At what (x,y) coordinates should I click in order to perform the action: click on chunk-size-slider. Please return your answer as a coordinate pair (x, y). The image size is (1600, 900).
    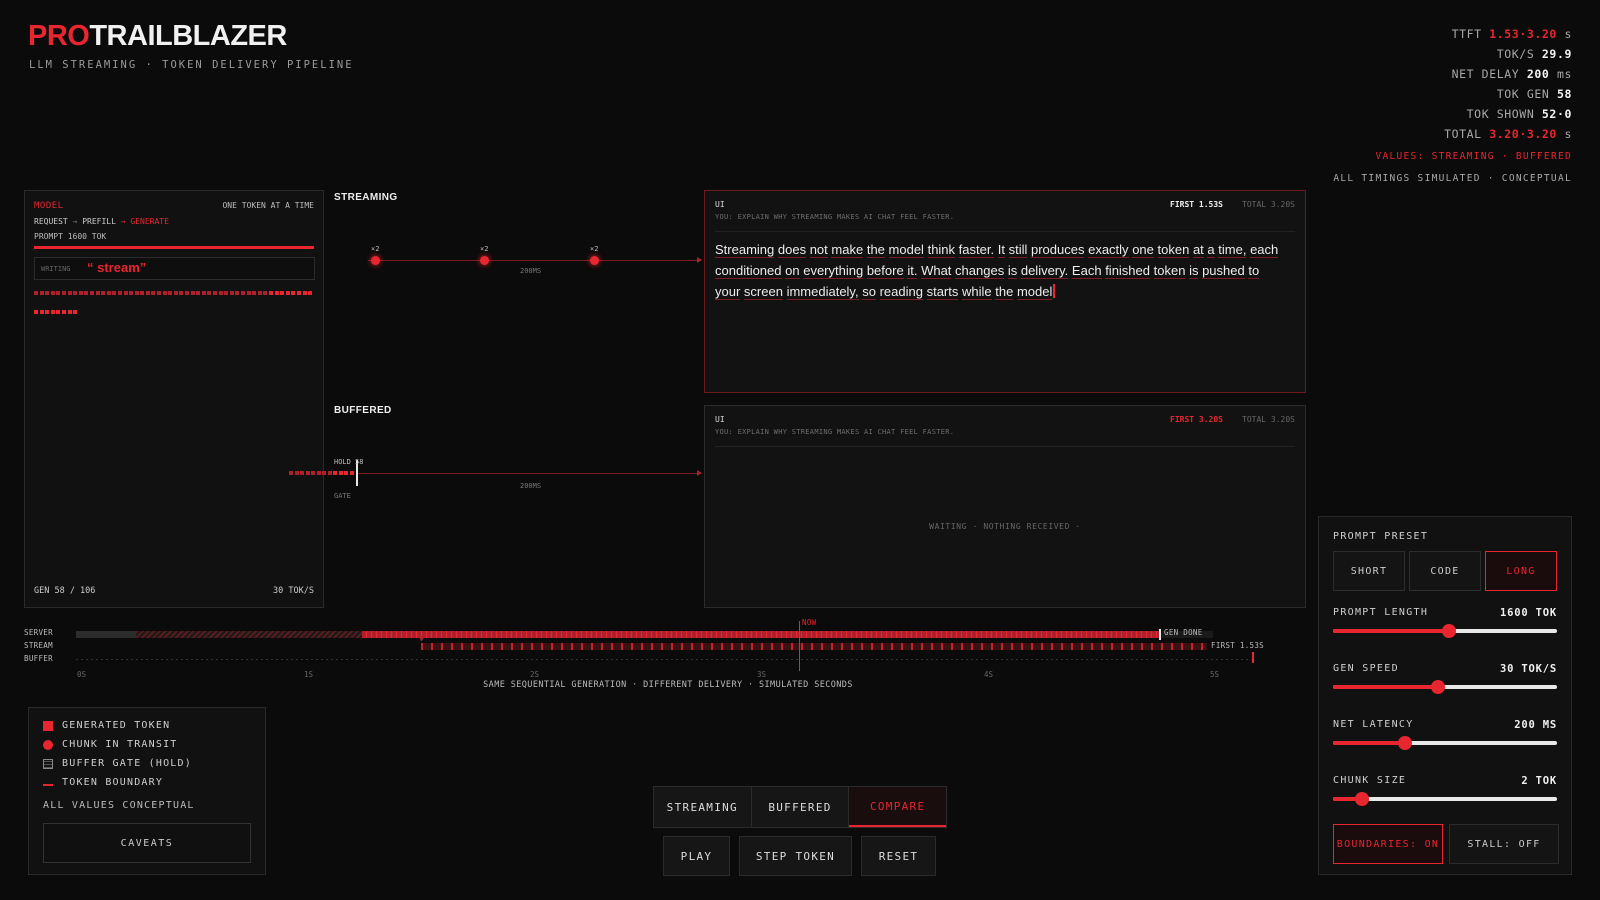
    Looking at the image, I should click on (1445, 799).